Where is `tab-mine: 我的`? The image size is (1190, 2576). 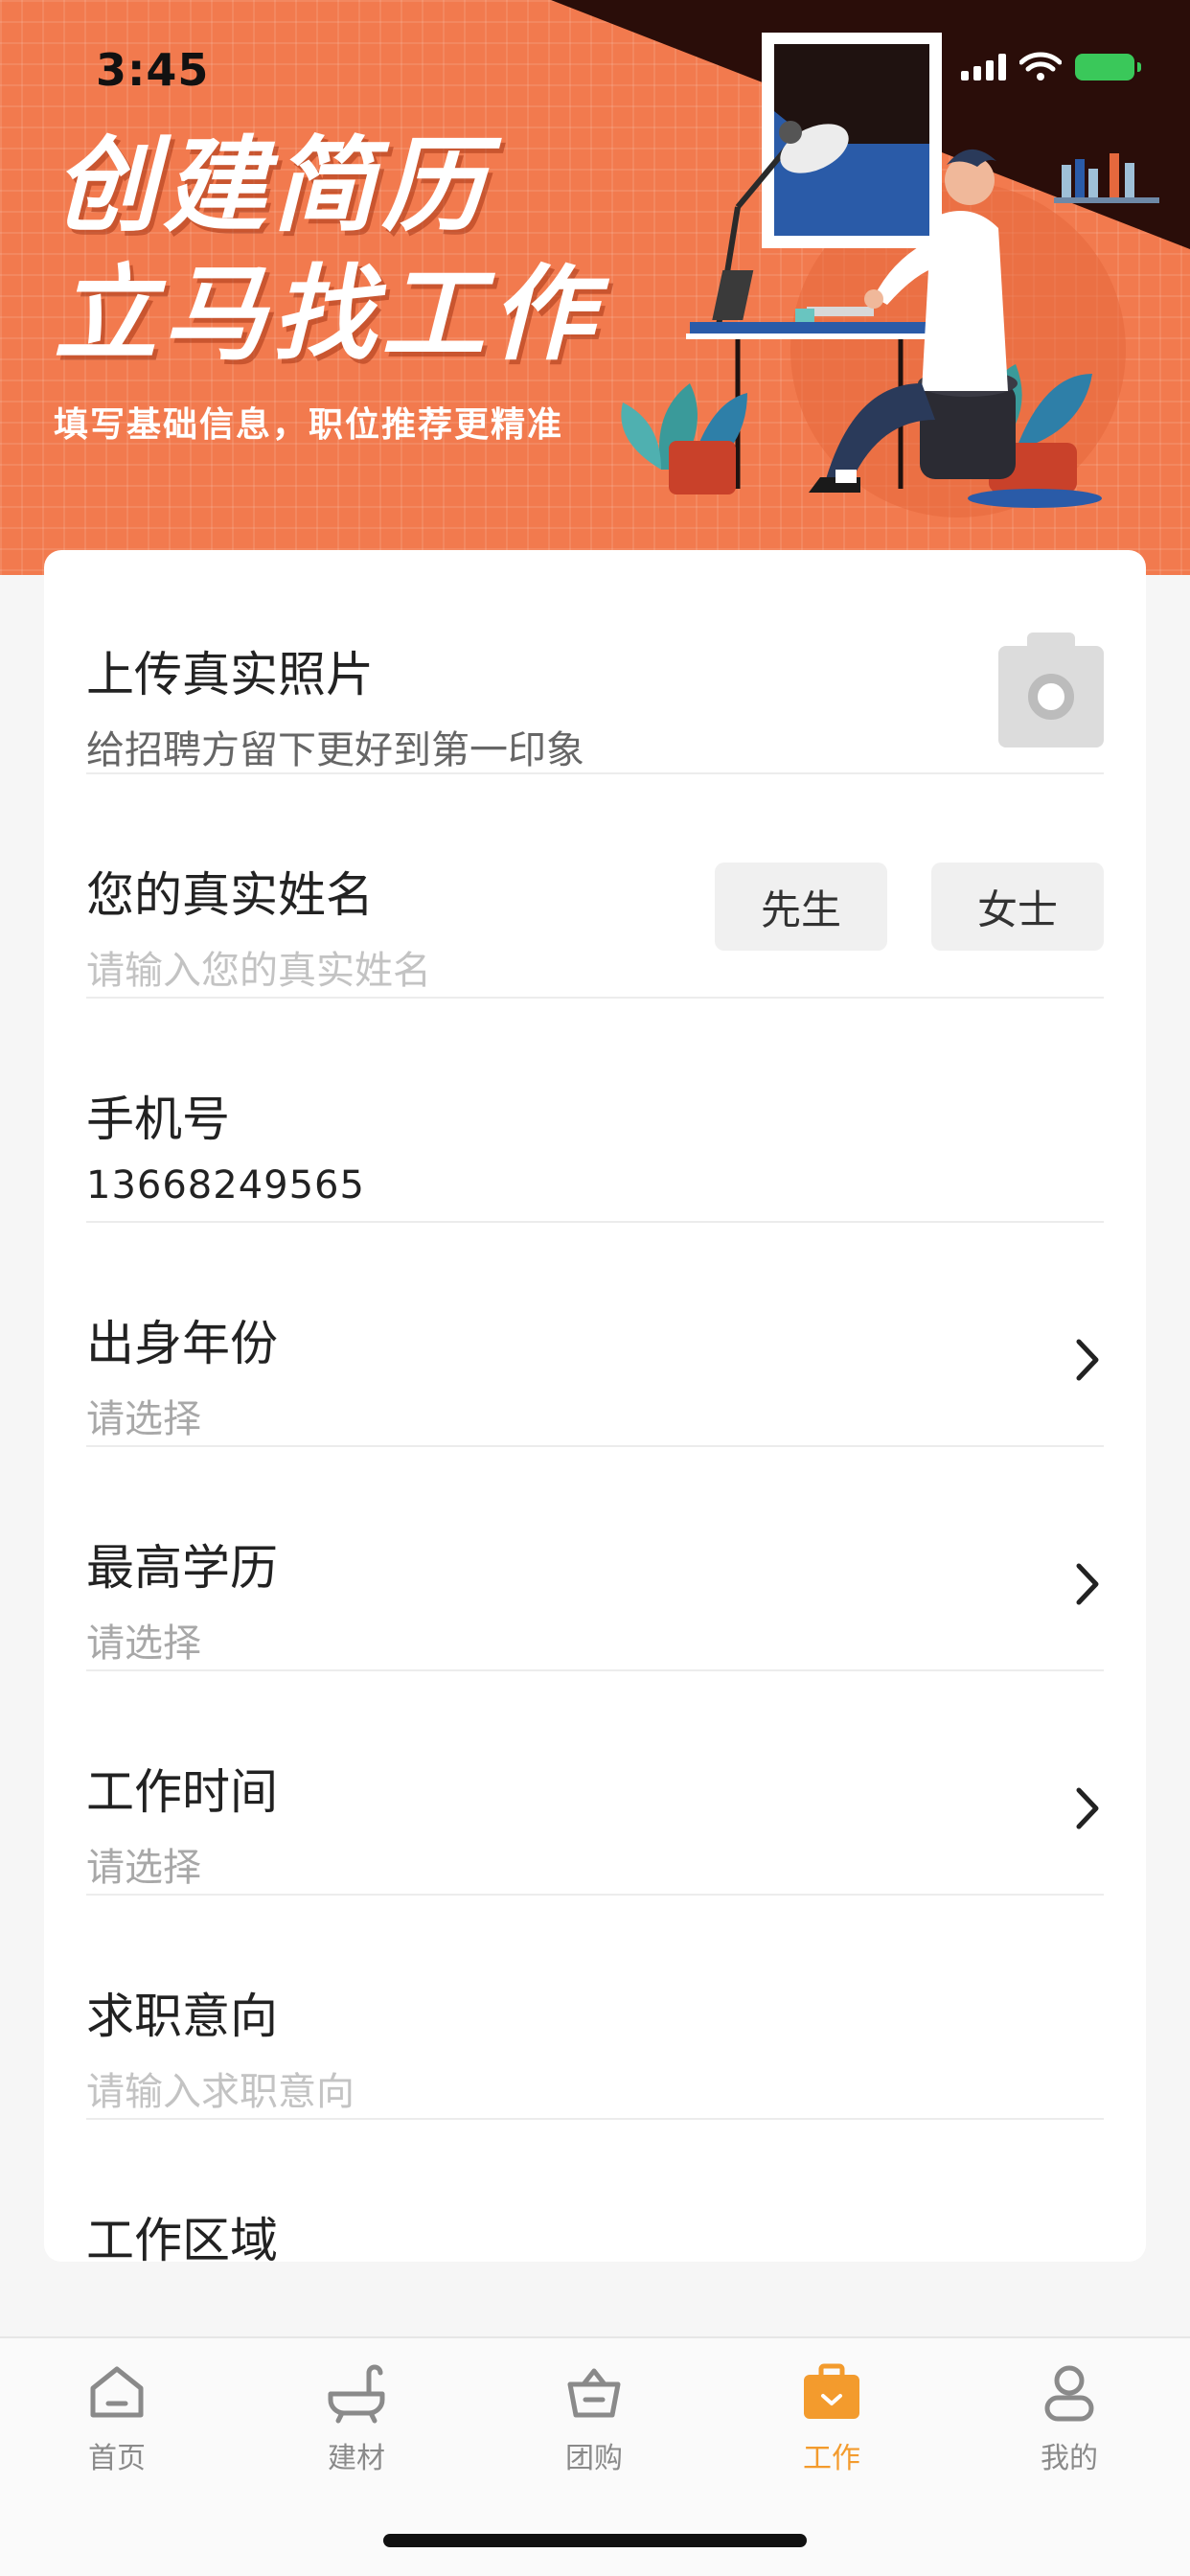 tab-mine: 我的 is located at coordinates (1069, 2433).